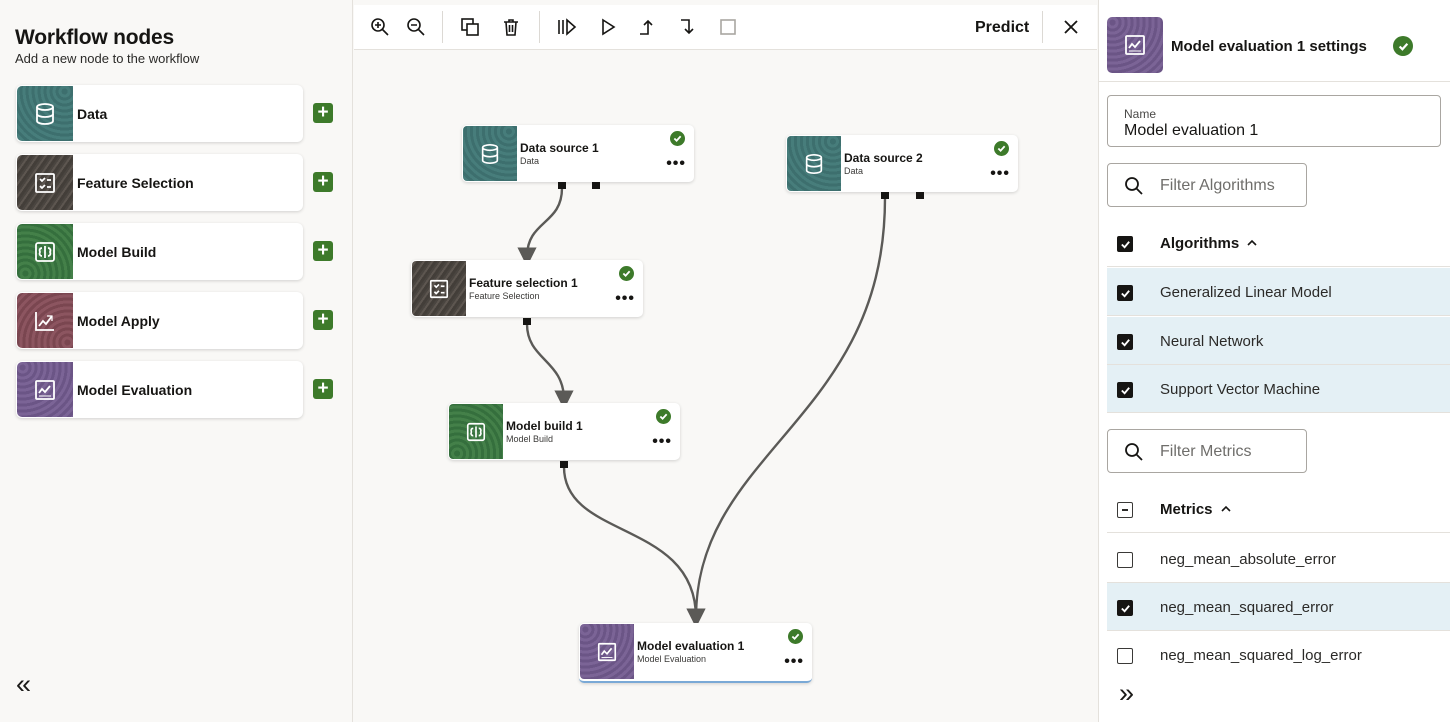  I want to click on connector-data1-feature, so click(540, 227).